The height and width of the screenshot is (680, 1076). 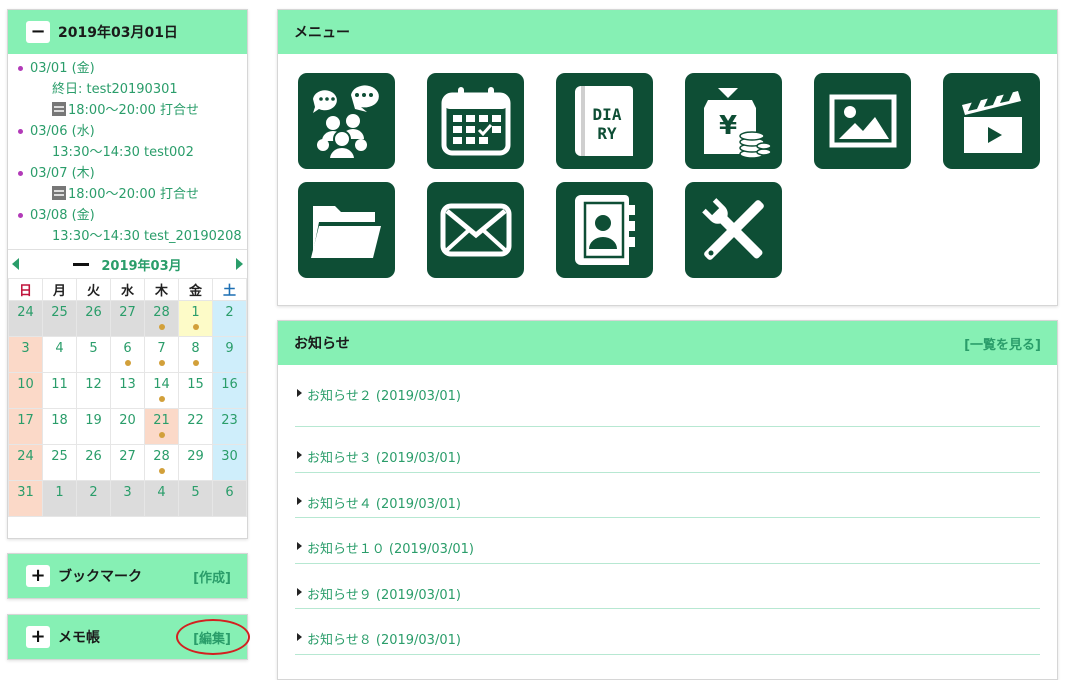 I want to click on calendar-day: 23, so click(x=229, y=426).